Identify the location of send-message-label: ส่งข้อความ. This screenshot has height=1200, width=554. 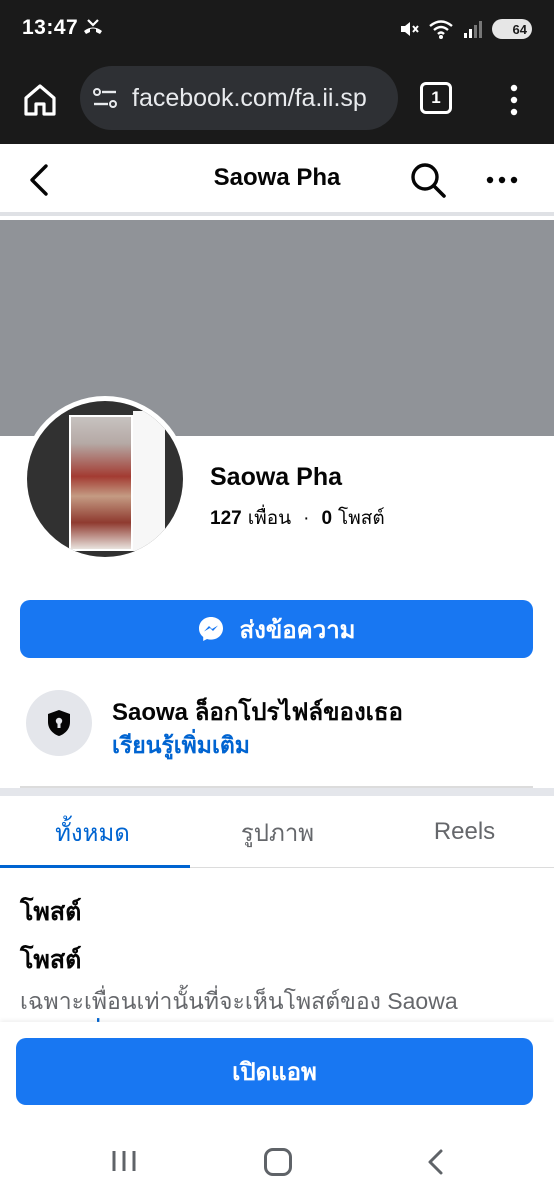
(297, 630).